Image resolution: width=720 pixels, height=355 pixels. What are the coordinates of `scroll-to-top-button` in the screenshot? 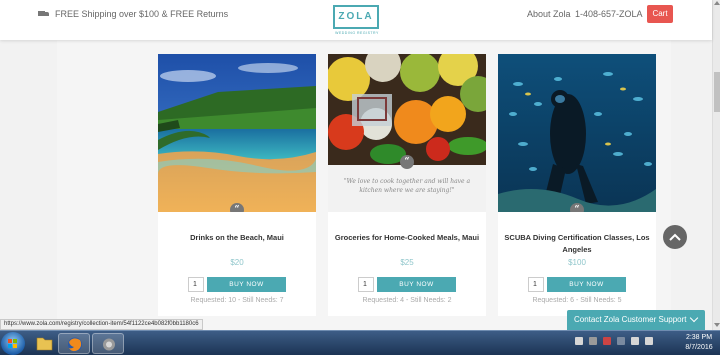 It's located at (675, 237).